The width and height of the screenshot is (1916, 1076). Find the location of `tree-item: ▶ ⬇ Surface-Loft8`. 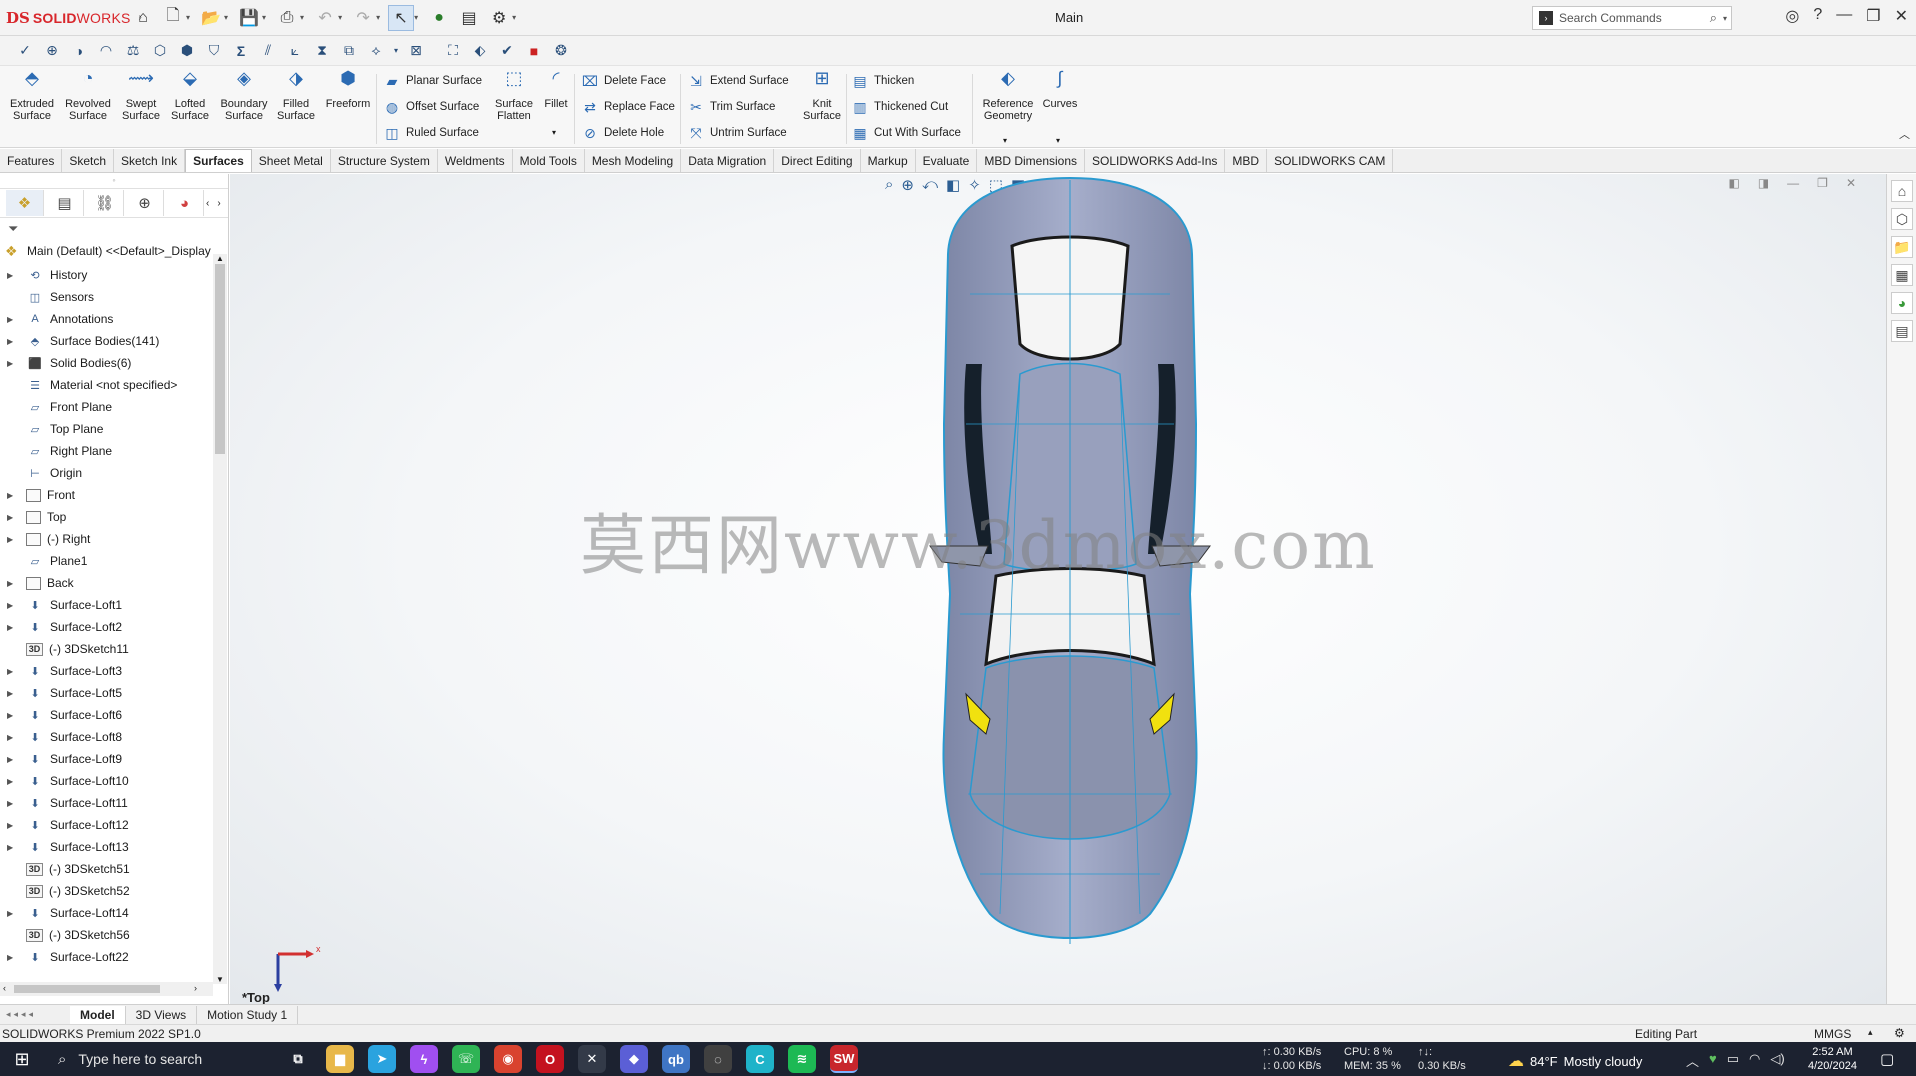

tree-item: ▶ ⬇ Surface-Loft8 is located at coordinates (106, 737).